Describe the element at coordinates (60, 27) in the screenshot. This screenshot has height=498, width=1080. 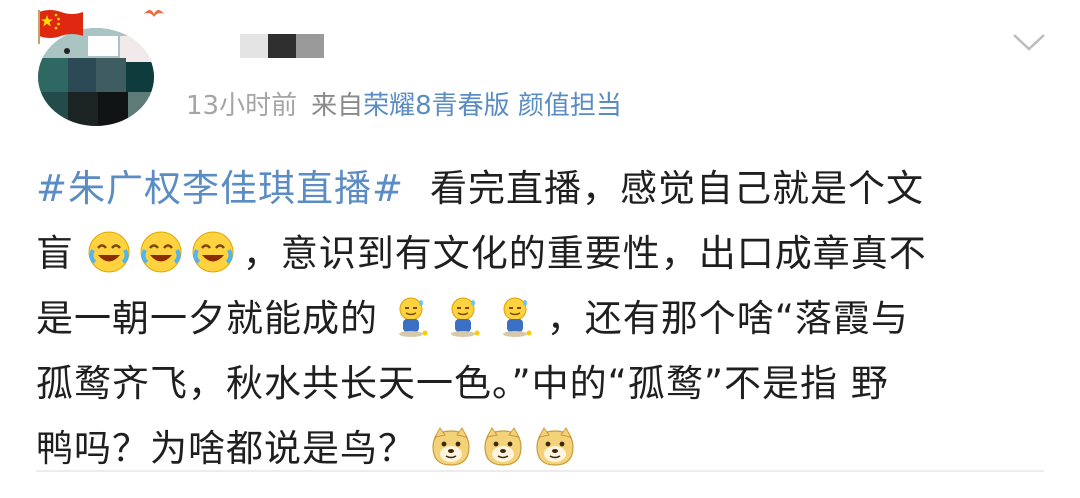
I see `china-flag-icon` at that location.